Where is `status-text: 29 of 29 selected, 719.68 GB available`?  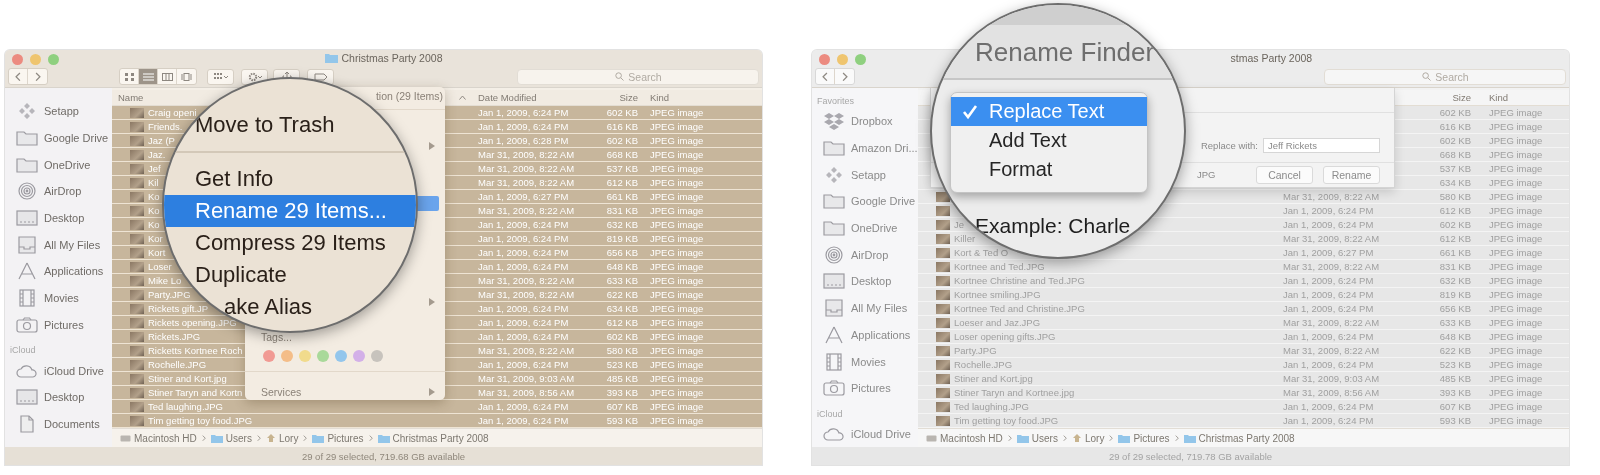 status-text: 29 of 29 selected, 719.68 GB available is located at coordinates (383, 456).